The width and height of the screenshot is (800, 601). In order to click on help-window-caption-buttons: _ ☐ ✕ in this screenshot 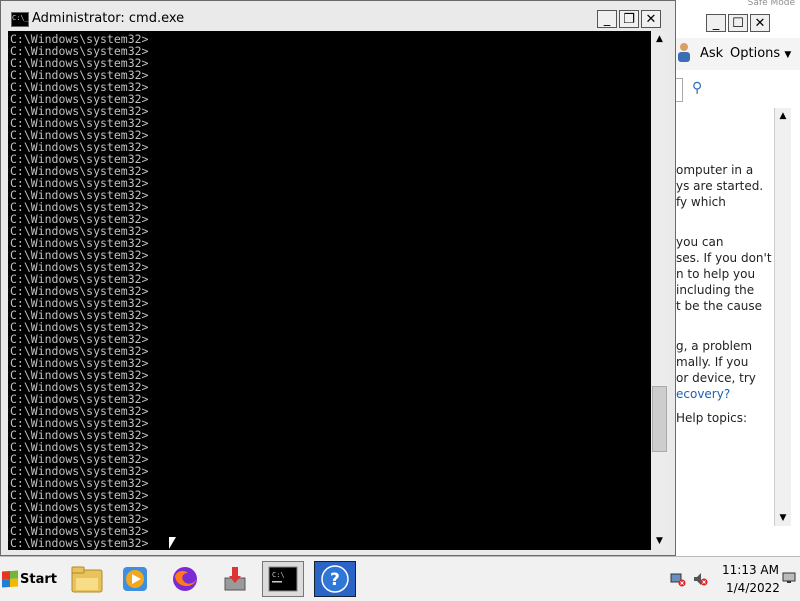, I will do `click(738, 23)`.